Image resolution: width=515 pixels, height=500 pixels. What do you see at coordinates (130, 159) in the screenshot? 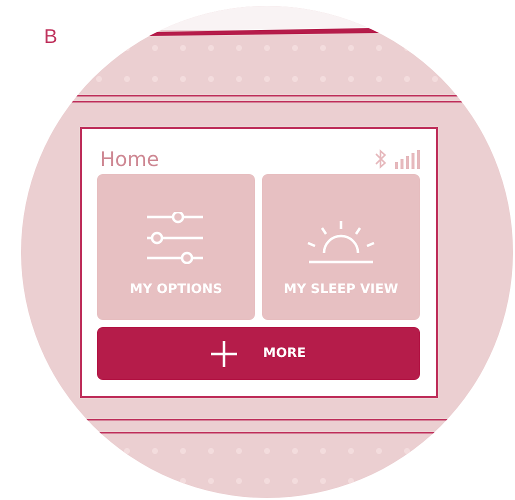
I see `screen-title: Home` at bounding box center [130, 159].